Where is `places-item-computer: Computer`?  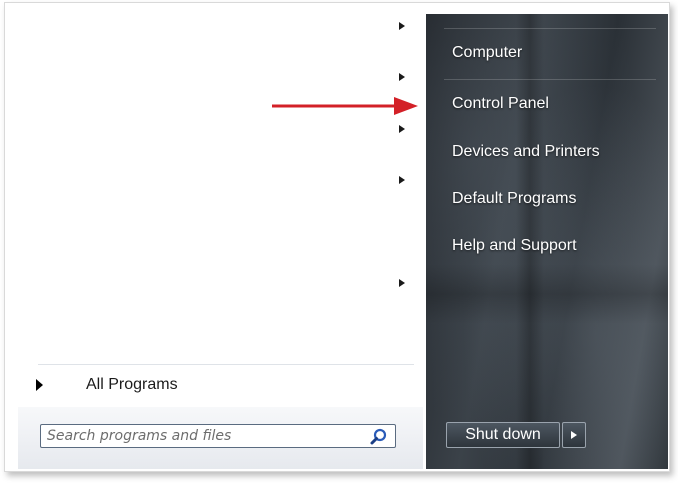 places-item-computer: Computer is located at coordinates (487, 53).